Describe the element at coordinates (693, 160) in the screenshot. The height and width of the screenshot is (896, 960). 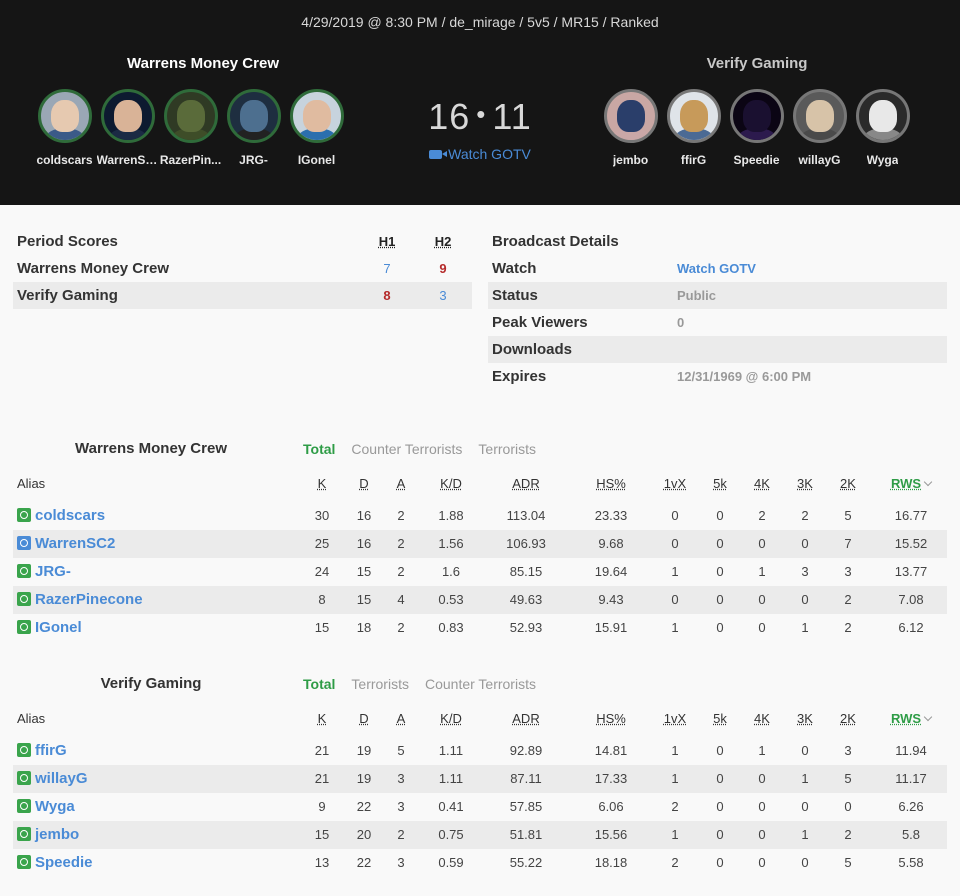
I see `player-name: ffirG` at that location.